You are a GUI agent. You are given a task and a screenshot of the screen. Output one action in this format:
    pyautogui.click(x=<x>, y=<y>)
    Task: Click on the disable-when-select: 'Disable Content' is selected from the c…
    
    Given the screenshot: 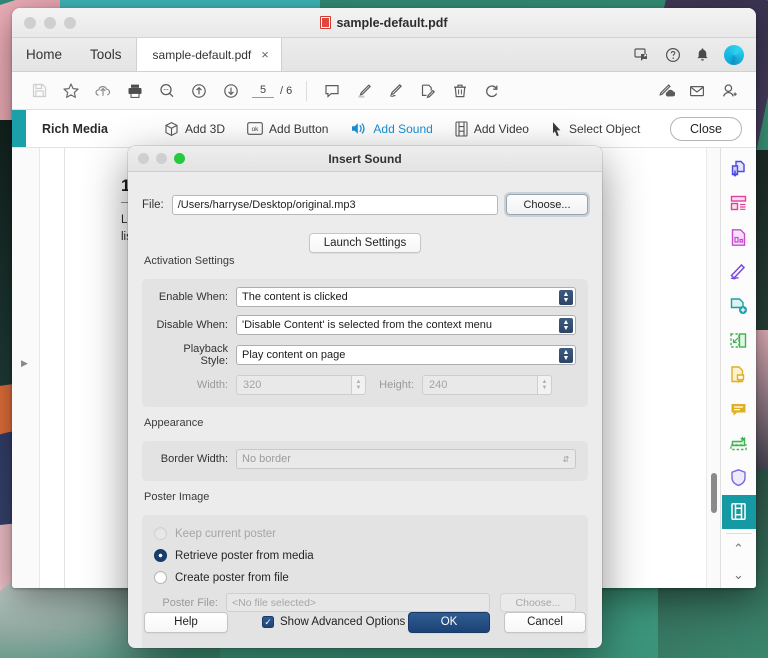 What is the action you would take?
    pyautogui.click(x=406, y=325)
    